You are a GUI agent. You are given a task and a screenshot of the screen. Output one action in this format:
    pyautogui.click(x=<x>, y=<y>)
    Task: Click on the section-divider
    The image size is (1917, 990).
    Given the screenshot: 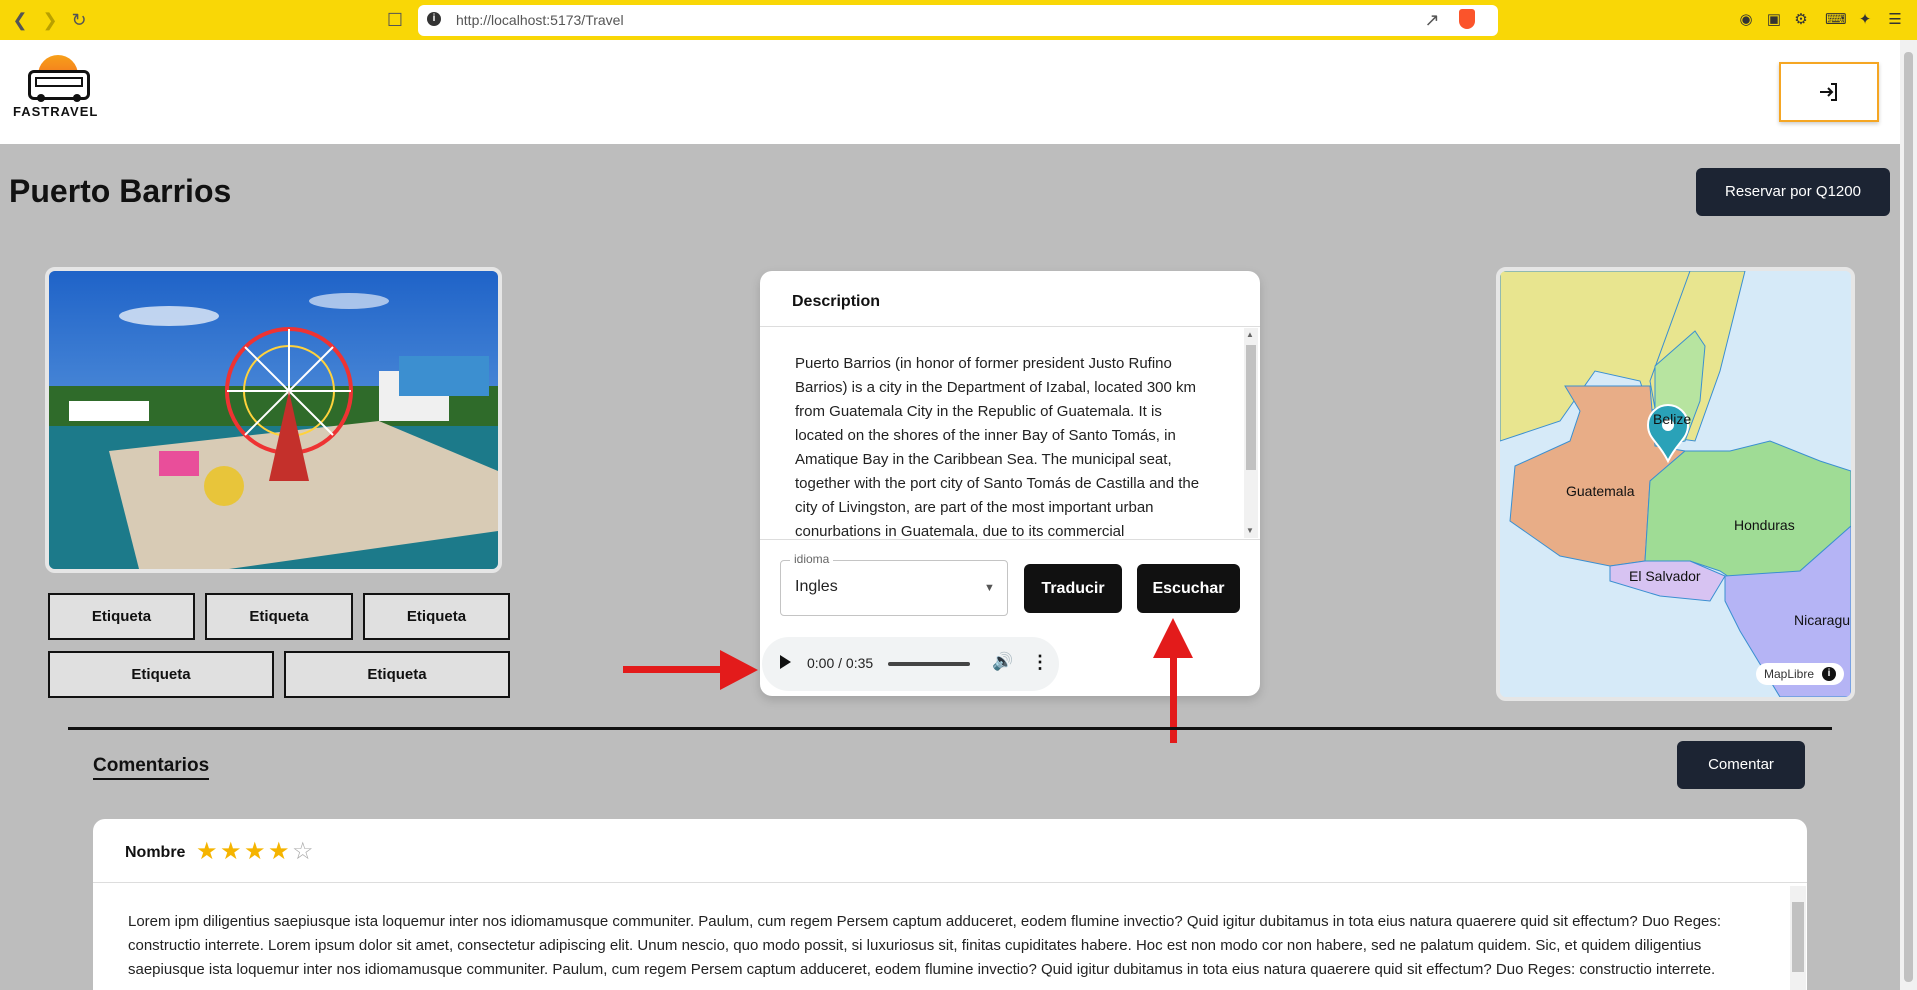 What is the action you would take?
    pyautogui.click(x=950, y=728)
    